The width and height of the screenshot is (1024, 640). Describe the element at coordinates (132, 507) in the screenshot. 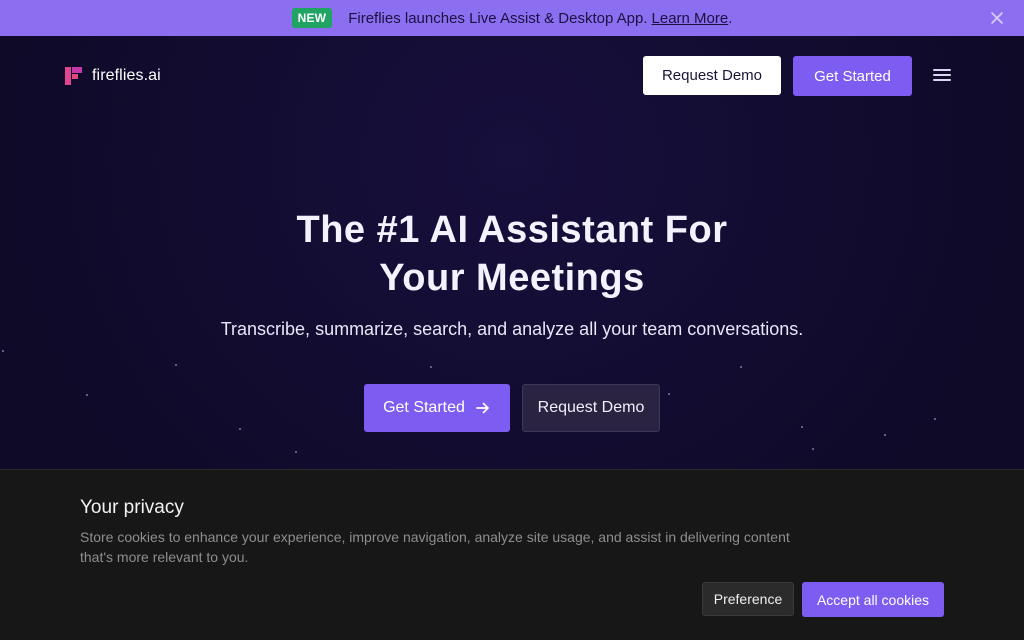

I see `cookie-title: Your privacy` at that location.